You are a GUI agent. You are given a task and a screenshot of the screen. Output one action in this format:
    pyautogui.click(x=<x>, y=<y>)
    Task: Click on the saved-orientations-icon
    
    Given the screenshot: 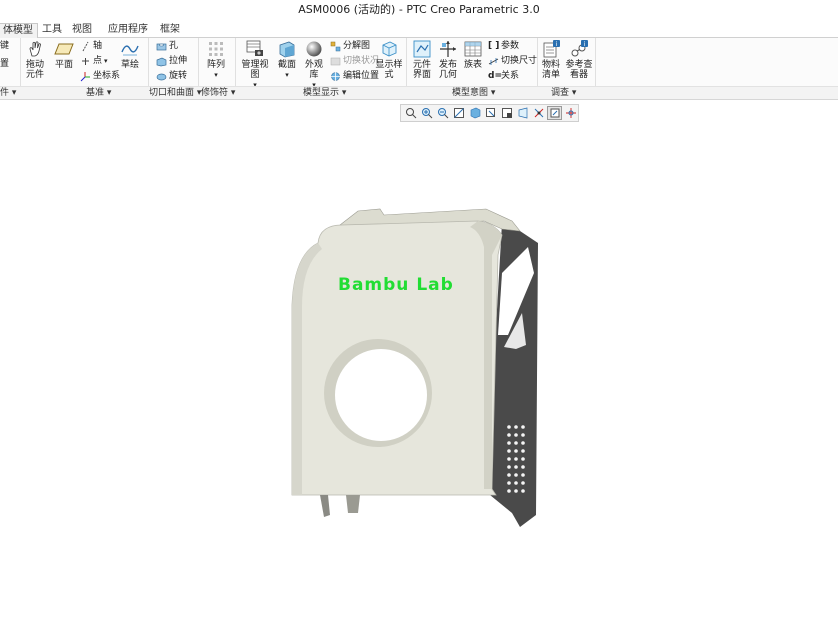 What is the action you would take?
    pyautogui.click(x=491, y=113)
    